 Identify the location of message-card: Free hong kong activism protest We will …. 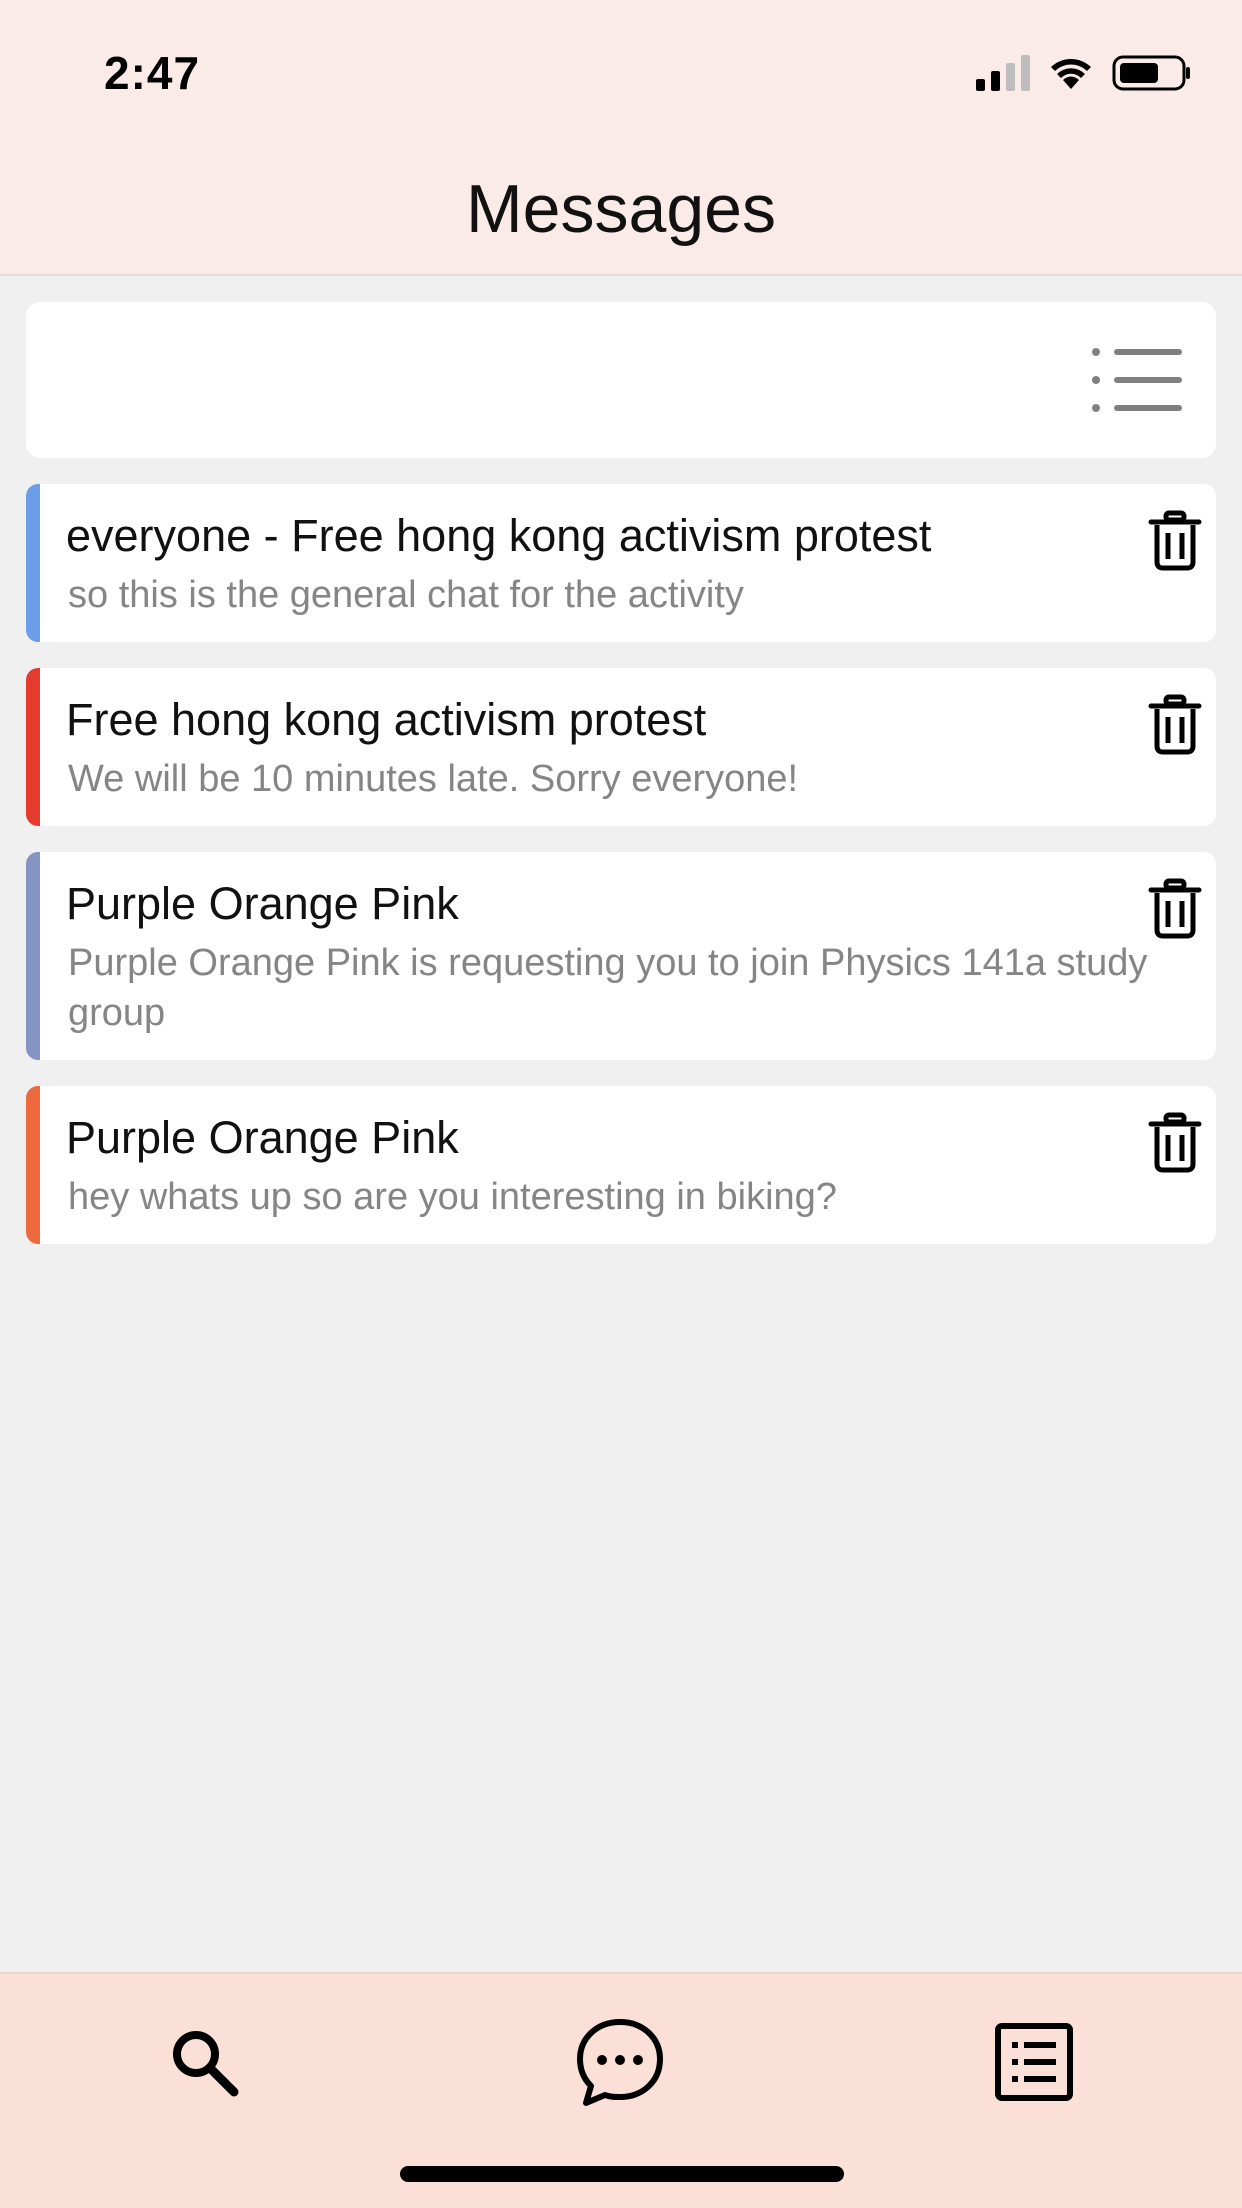
(621, 747).